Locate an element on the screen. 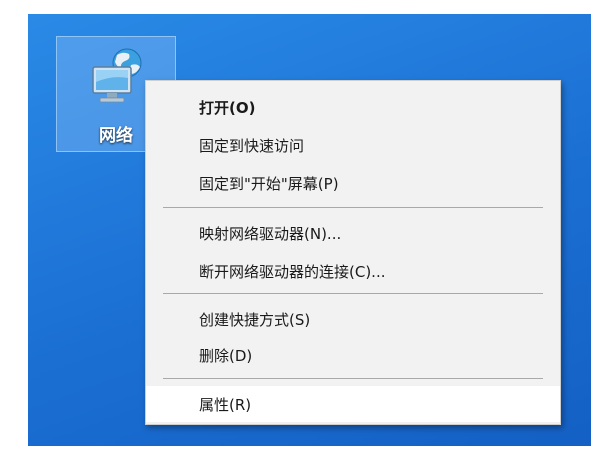 Image resolution: width=600 pixels, height=453 pixels. menu-item-pin-quick-access: 固定到快速访问 is located at coordinates (353, 145).